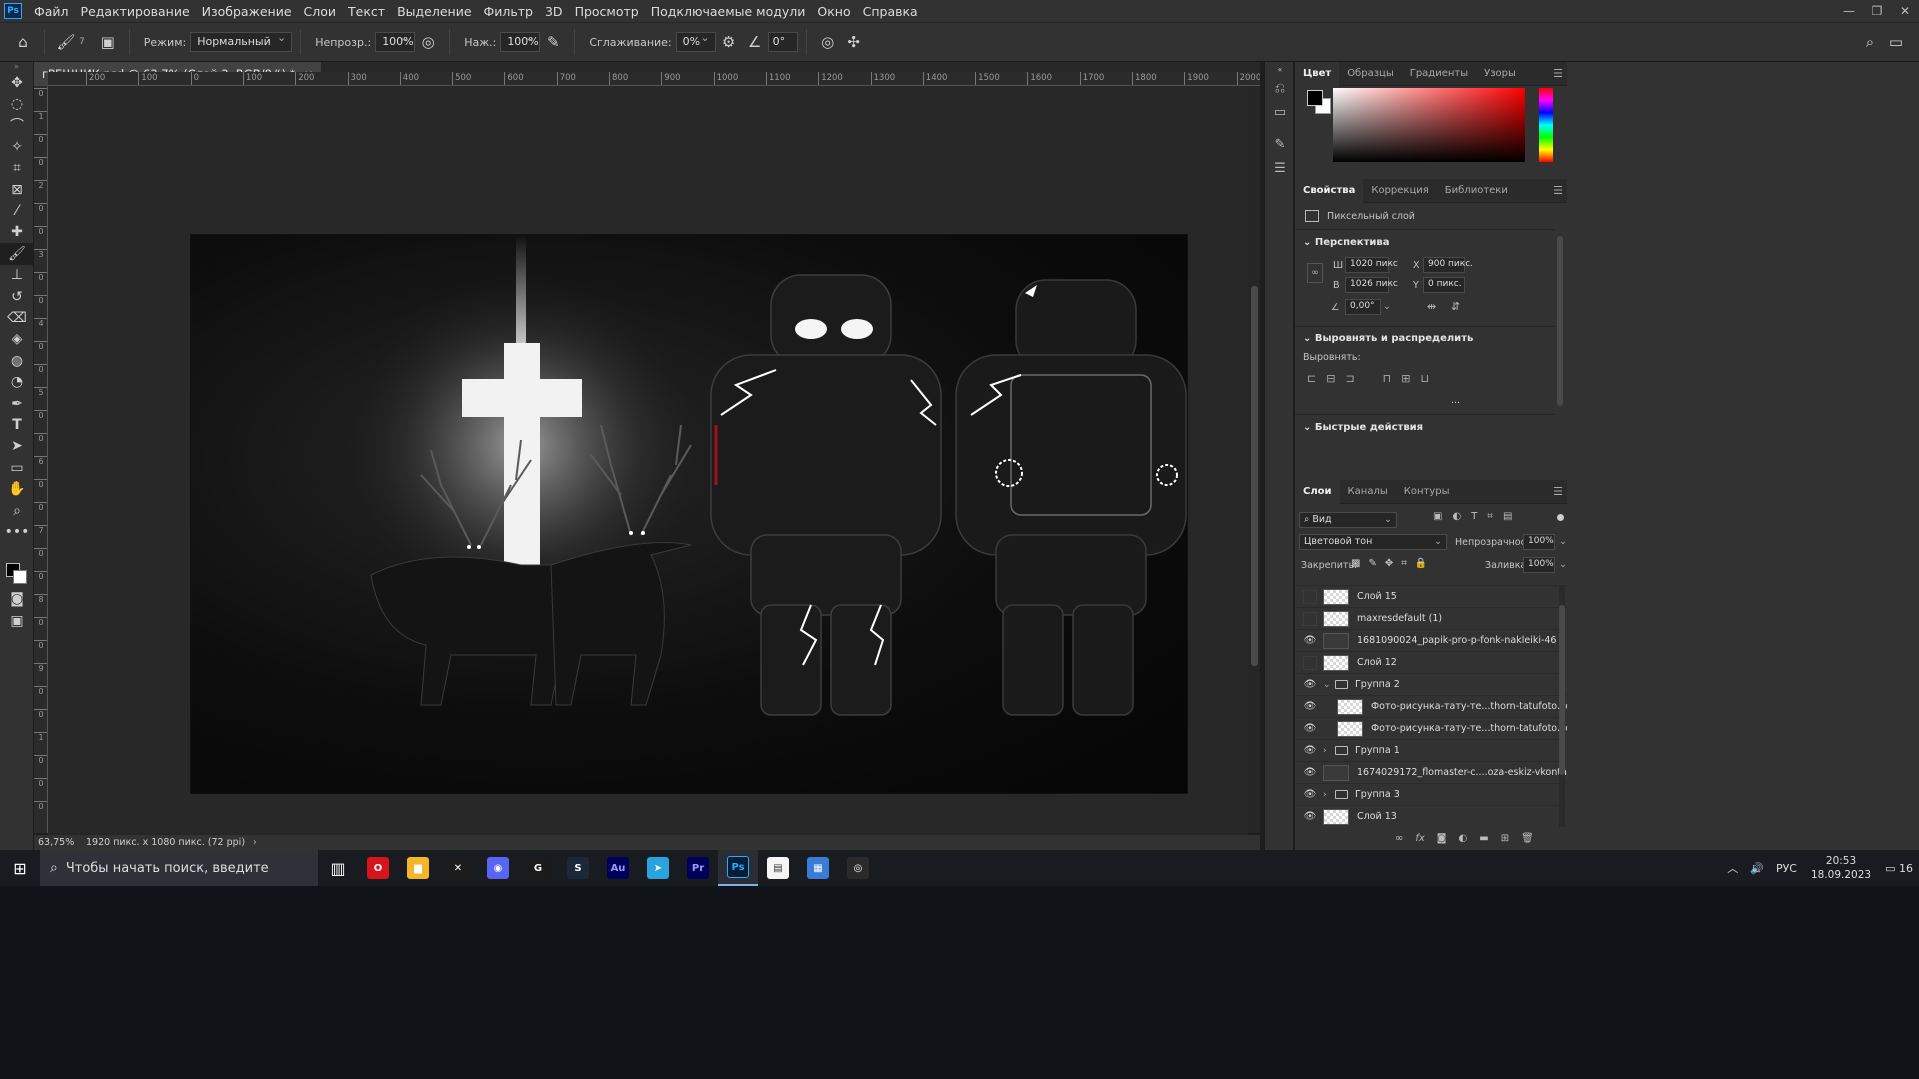  I want to click on menu-3d: 3D, so click(554, 11).